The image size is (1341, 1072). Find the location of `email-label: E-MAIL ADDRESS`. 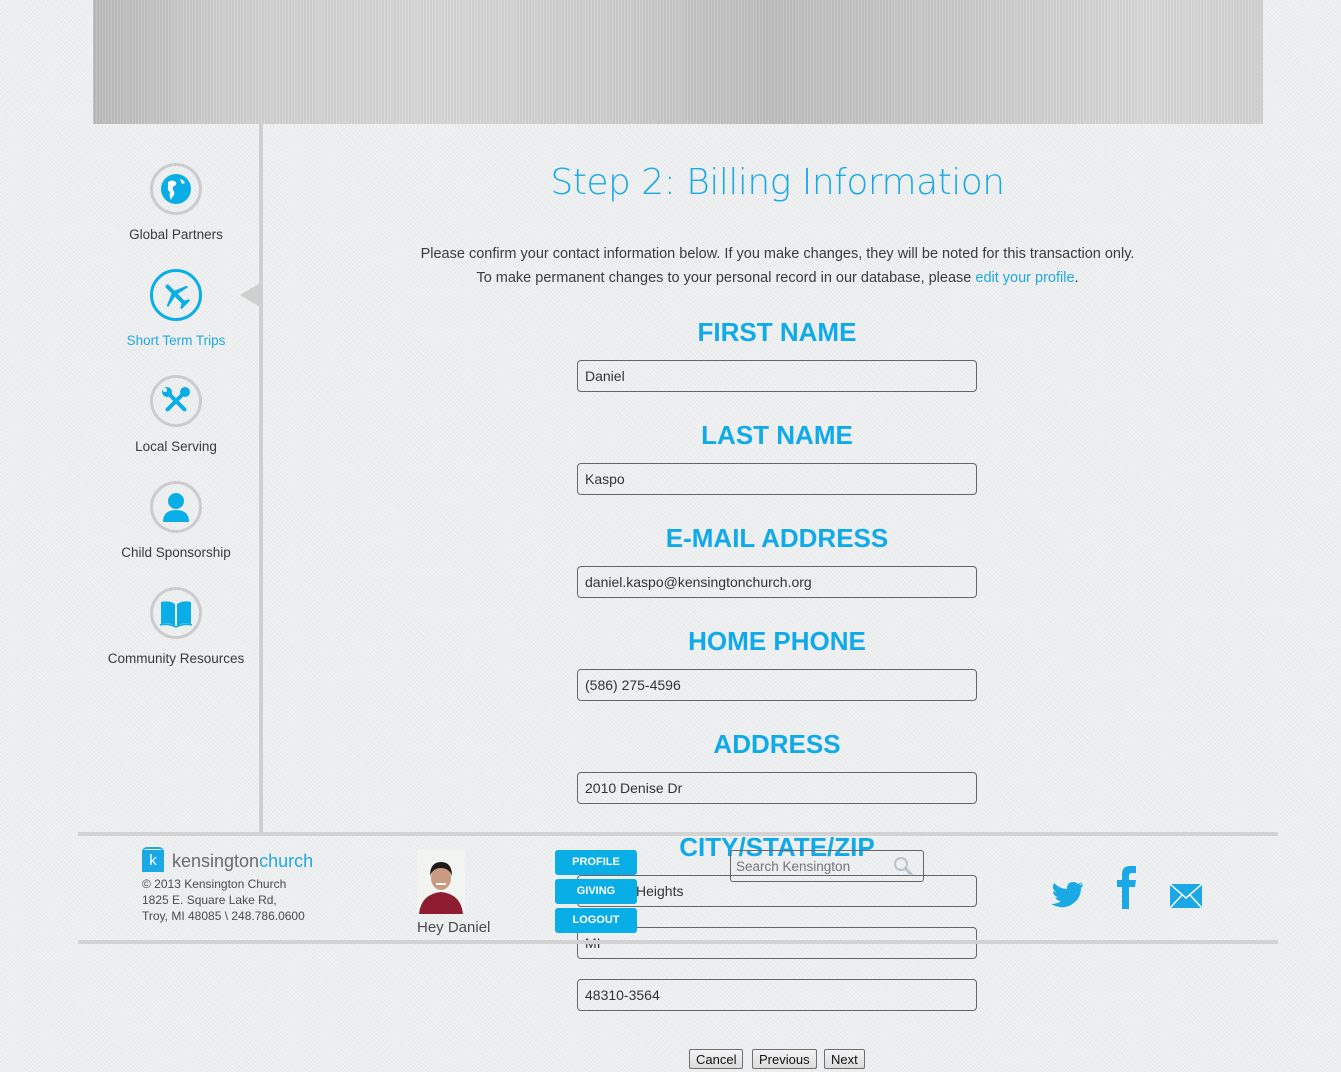

email-label: E-MAIL ADDRESS is located at coordinates (777, 538).